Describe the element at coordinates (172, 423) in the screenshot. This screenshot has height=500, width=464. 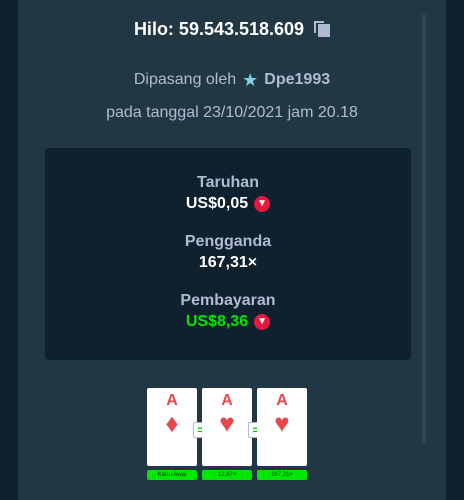
I see `diamond-suit-icon: ♦` at that location.